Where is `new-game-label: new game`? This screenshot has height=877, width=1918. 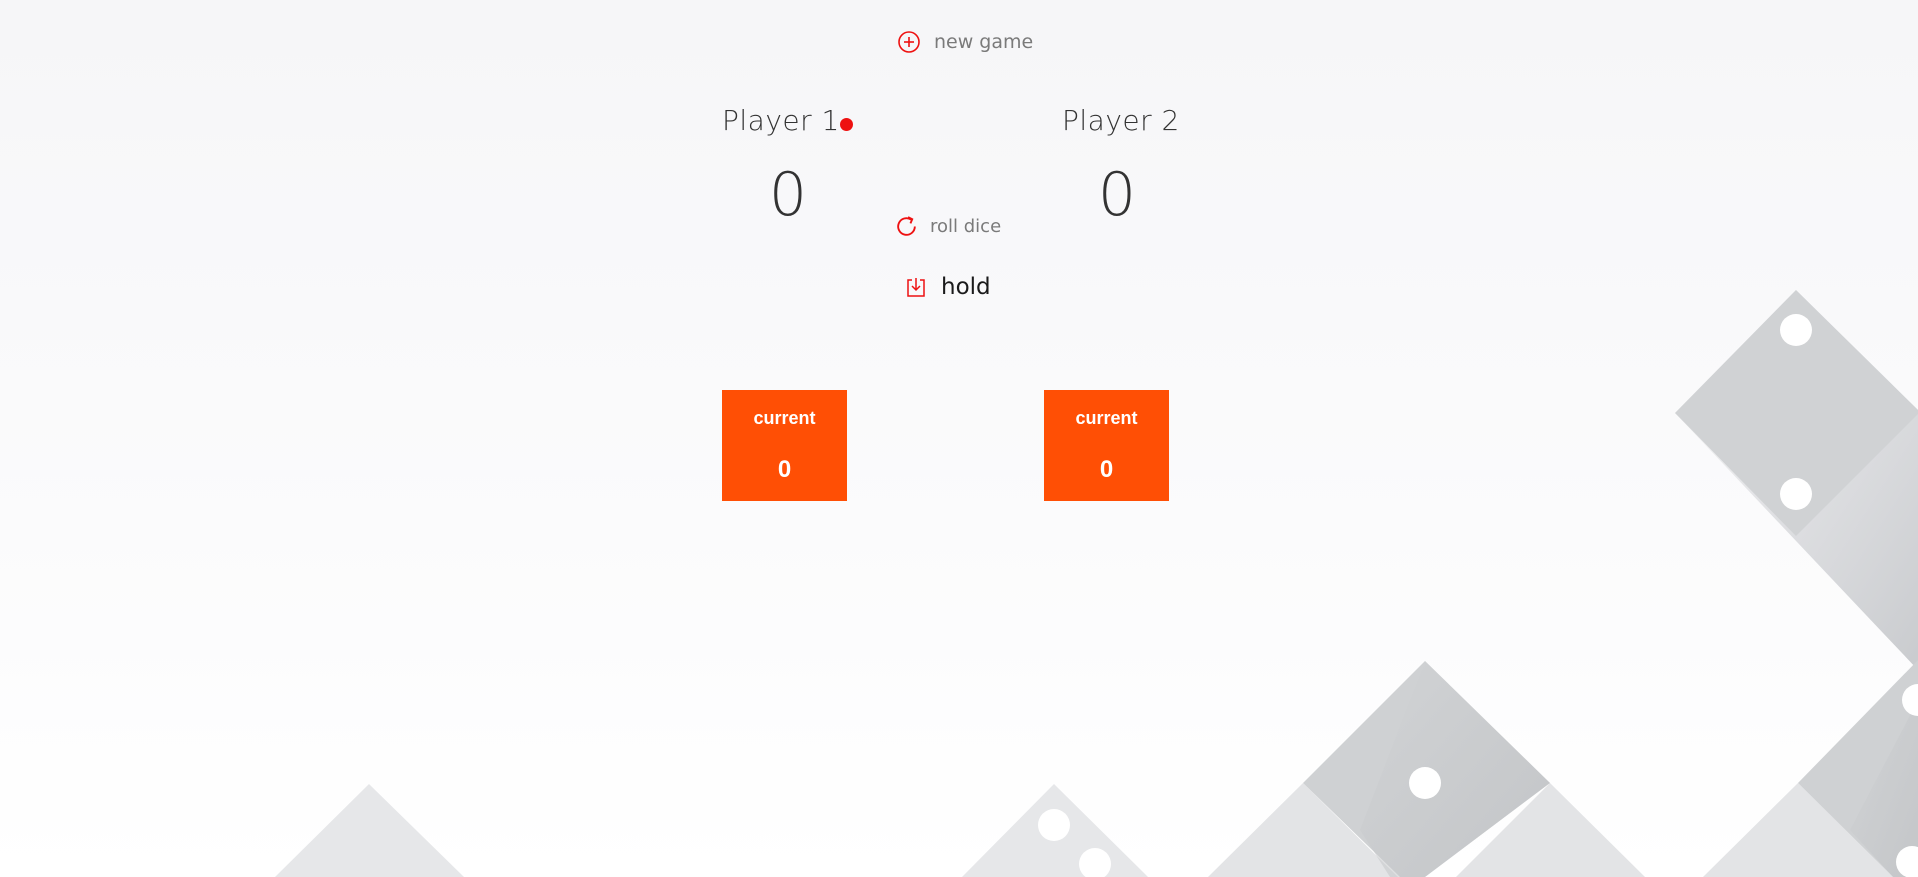 new-game-label: new game is located at coordinates (984, 42).